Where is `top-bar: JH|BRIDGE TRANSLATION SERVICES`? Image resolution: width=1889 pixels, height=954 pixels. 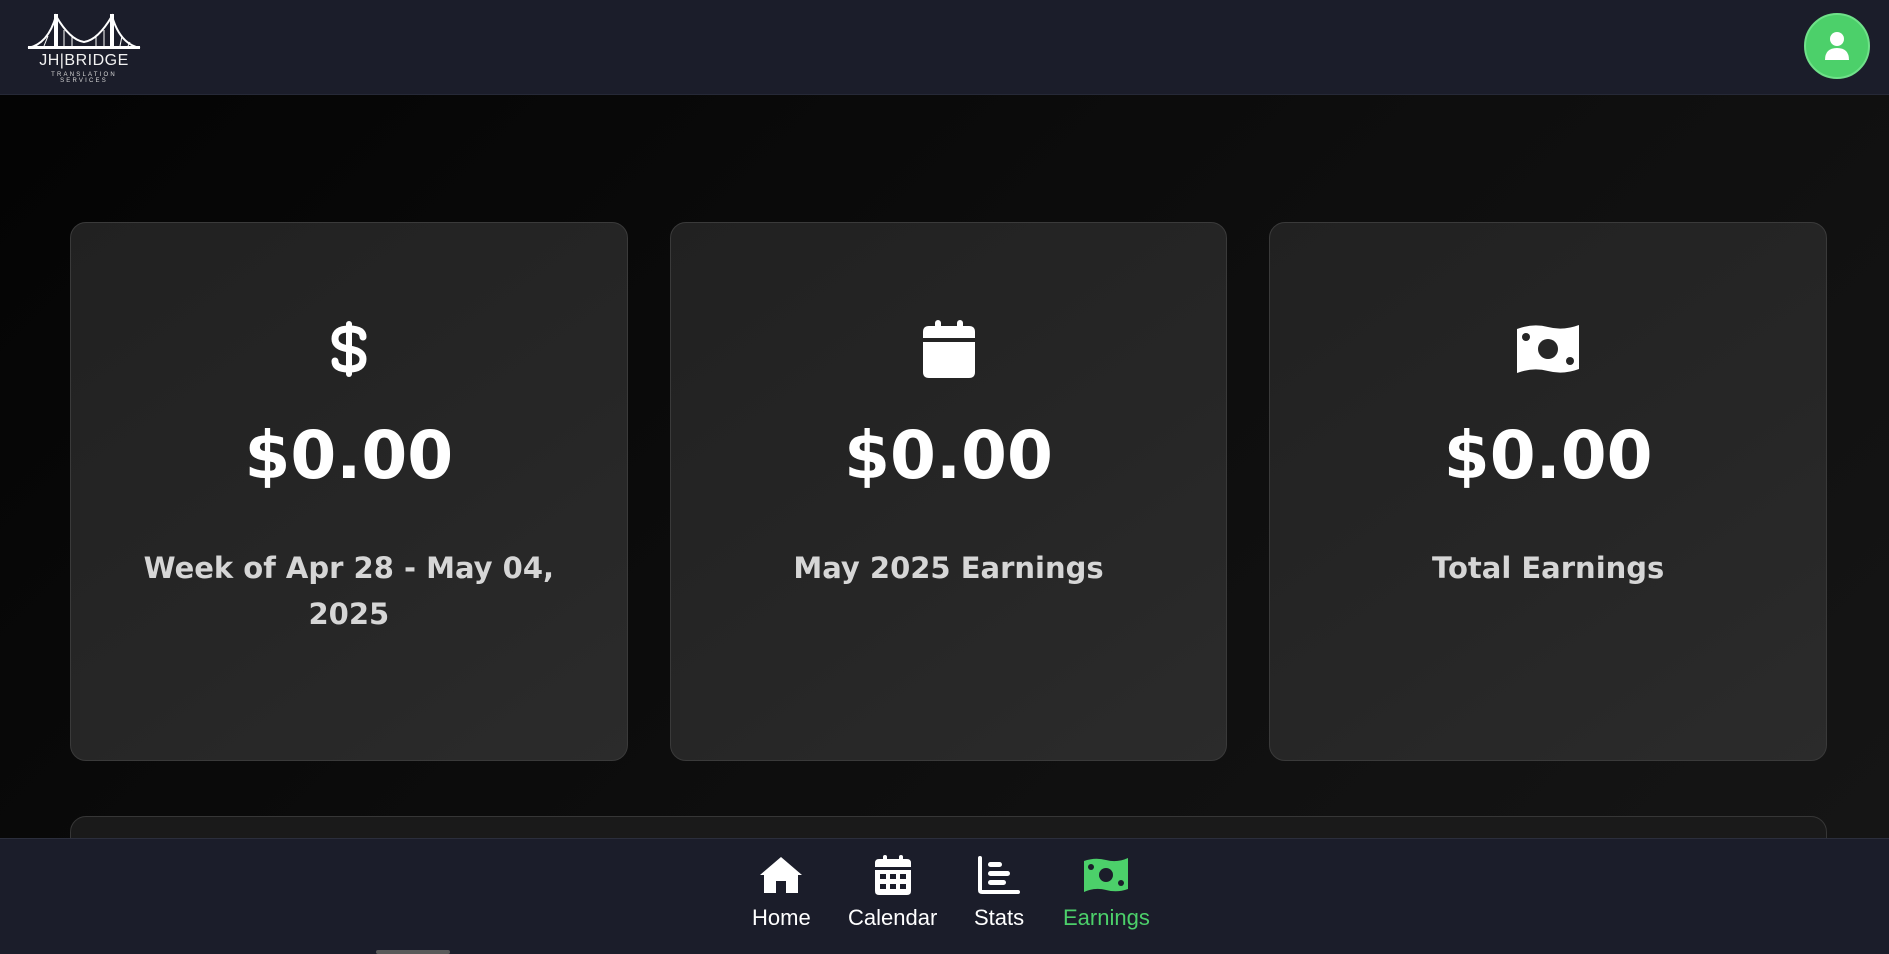 top-bar: JH|BRIDGE TRANSLATION SERVICES is located at coordinates (944, 47).